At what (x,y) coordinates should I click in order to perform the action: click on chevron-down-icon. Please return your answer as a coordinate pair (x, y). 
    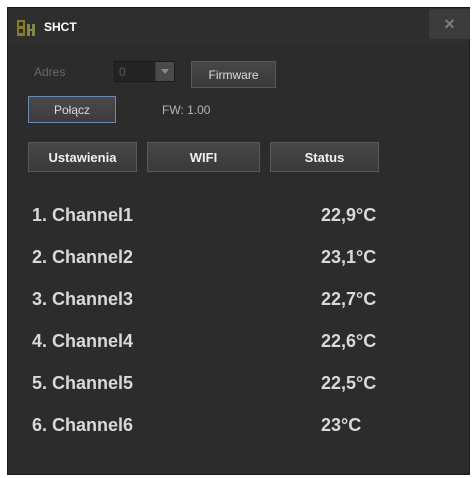
    Looking at the image, I should click on (164, 71).